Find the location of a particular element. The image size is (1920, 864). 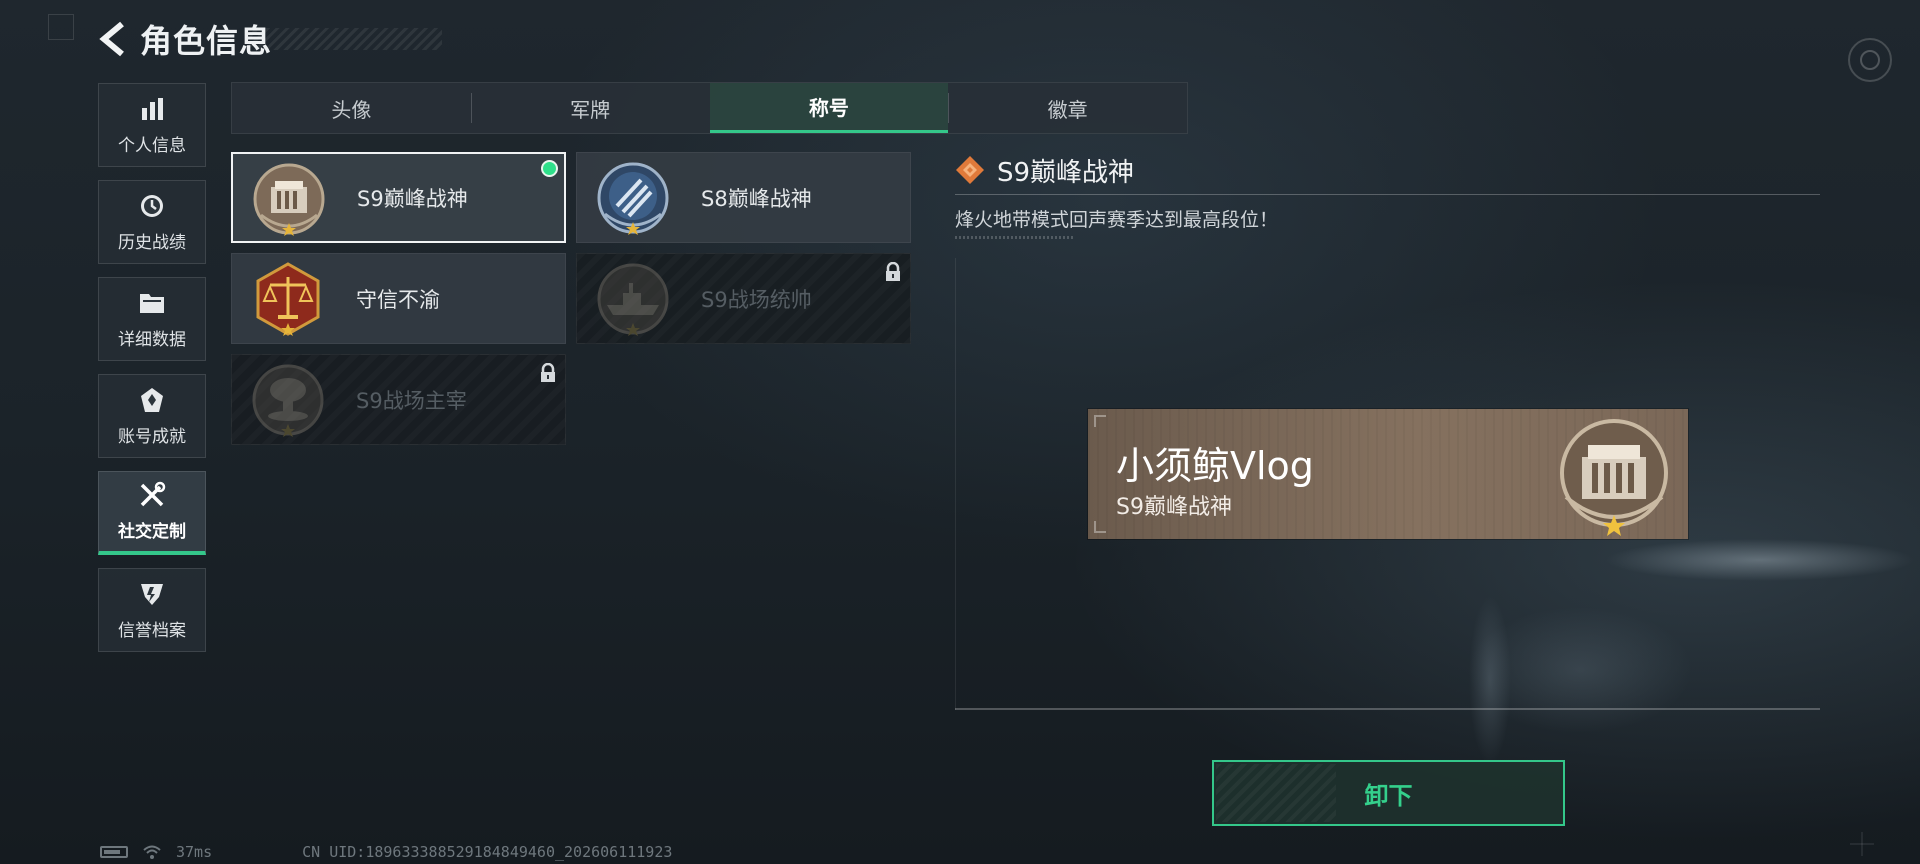

back-button is located at coordinates (113, 39).